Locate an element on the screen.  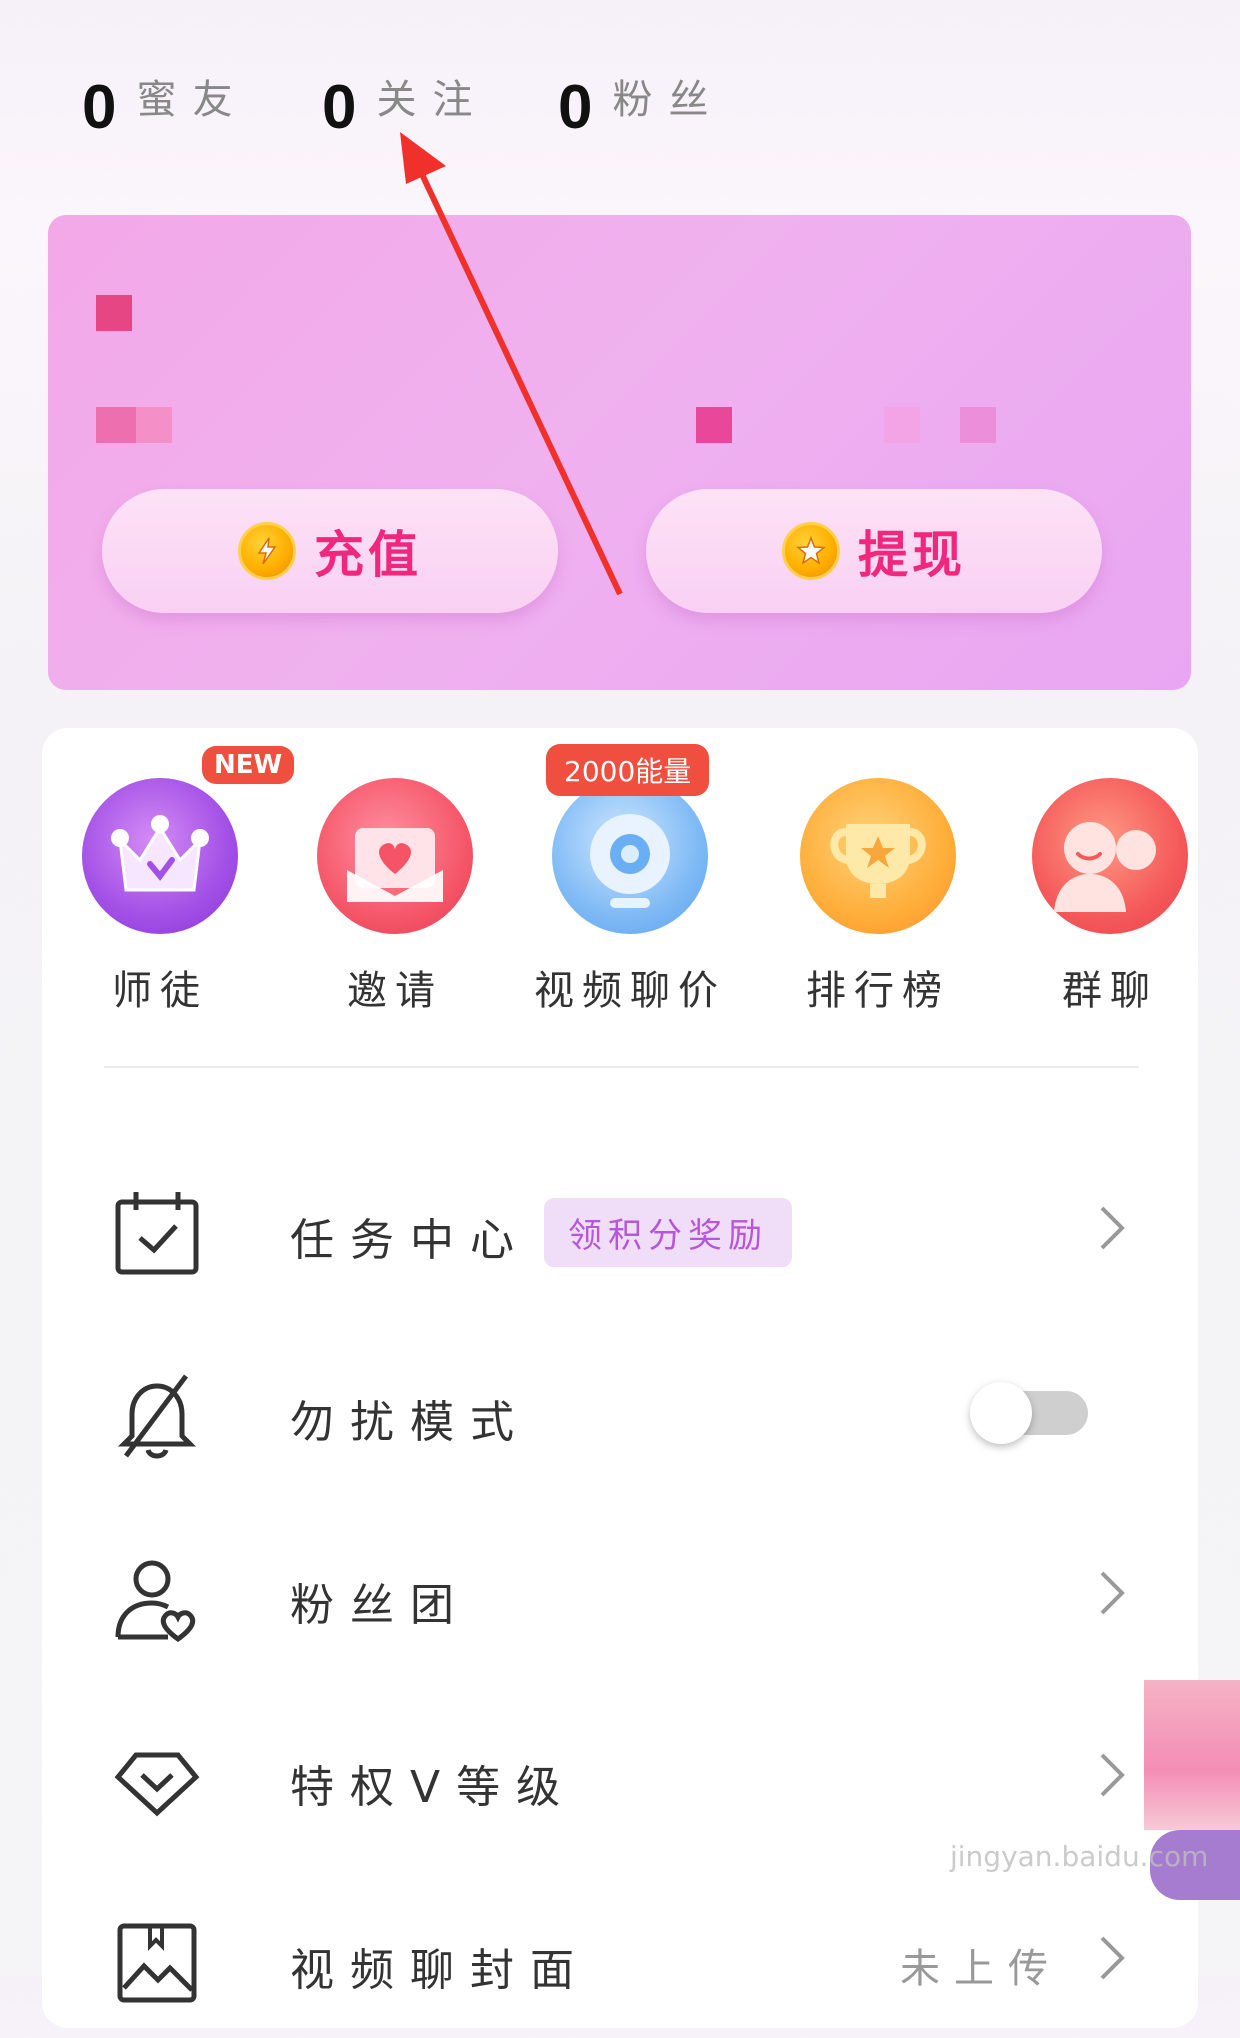
recharge-button: 充值 is located at coordinates (330, 551).